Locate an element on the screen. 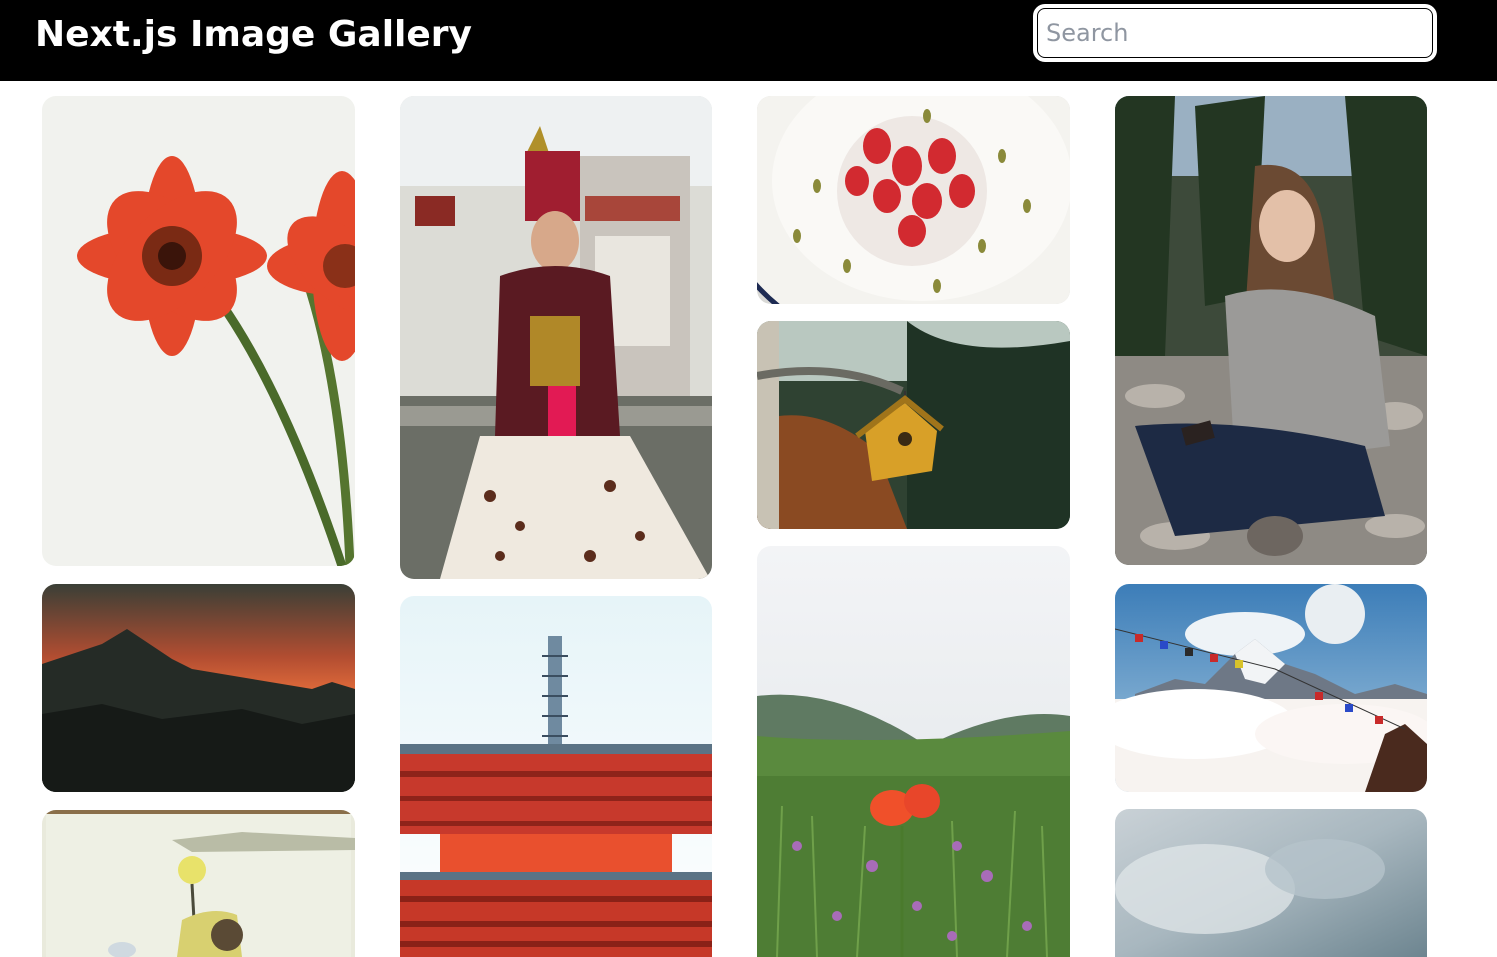  gallery-item-poppy-meadow is located at coordinates (913, 751).